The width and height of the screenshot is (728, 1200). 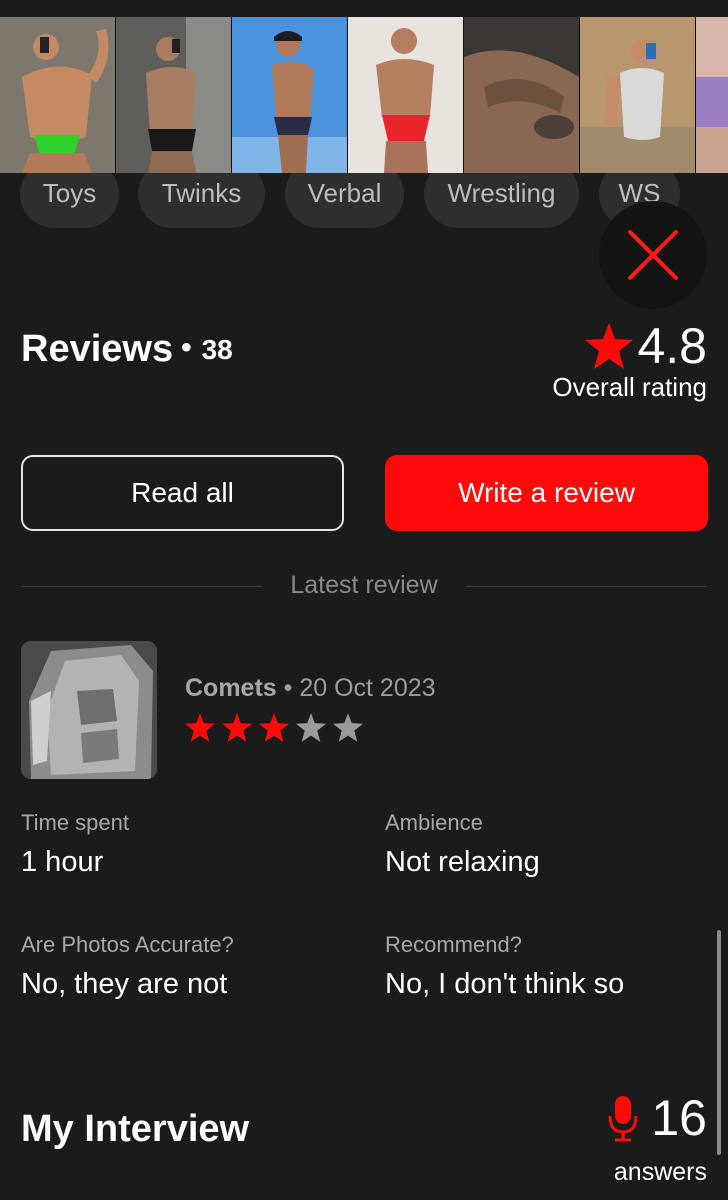 I want to click on rating-value: 4.8, so click(x=672, y=346).